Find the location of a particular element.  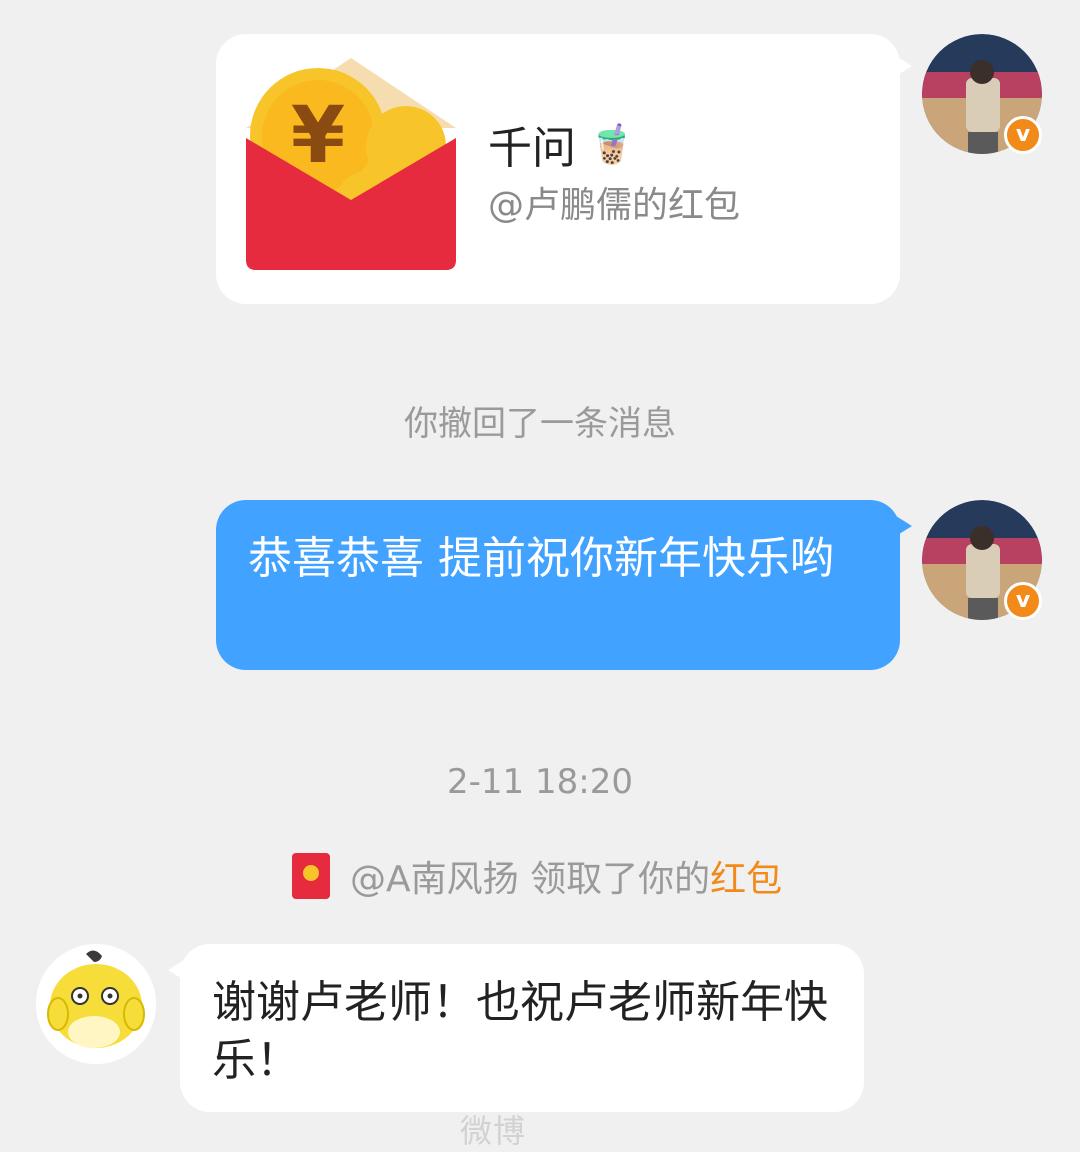

red-packet-title: 千问 🧋 is located at coordinates (561, 144).